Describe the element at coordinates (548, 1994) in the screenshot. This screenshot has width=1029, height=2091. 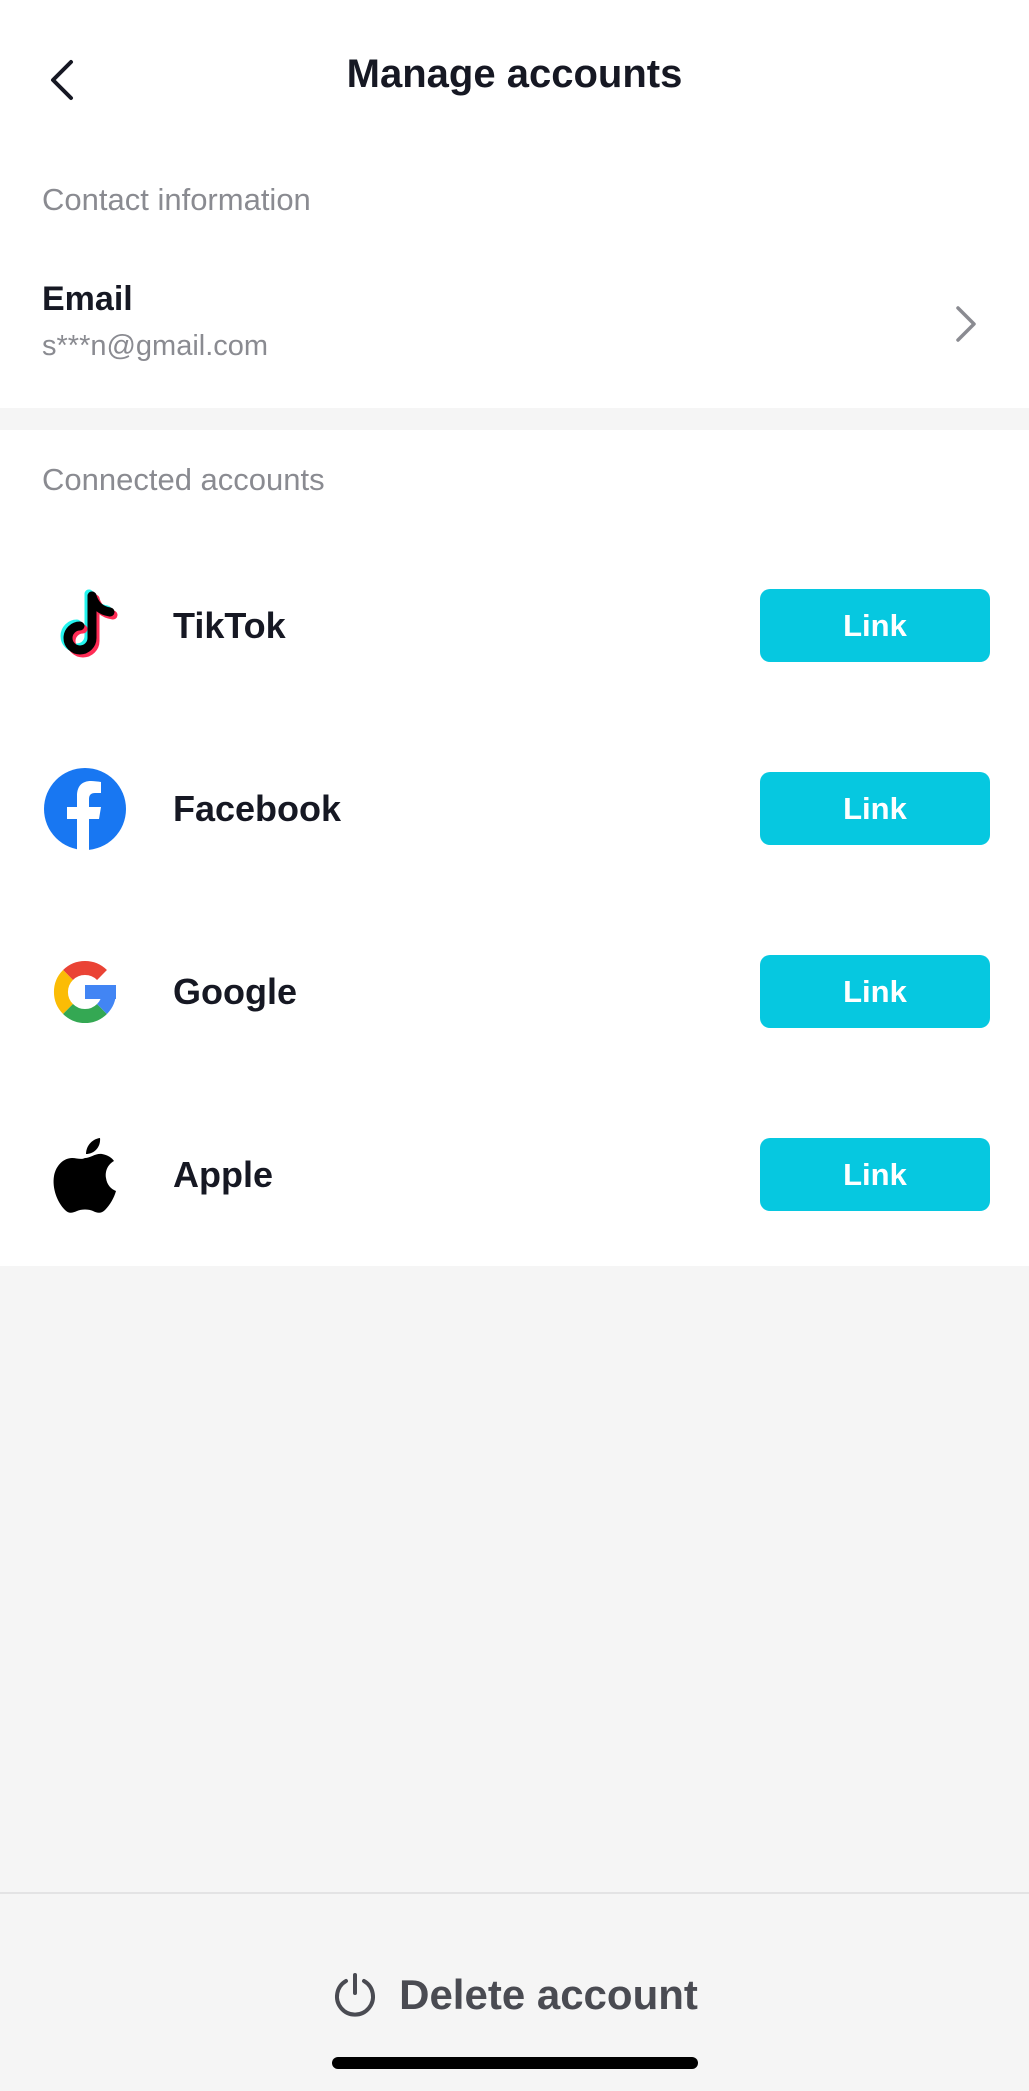
I see `delete-account-label: Delete account` at that location.